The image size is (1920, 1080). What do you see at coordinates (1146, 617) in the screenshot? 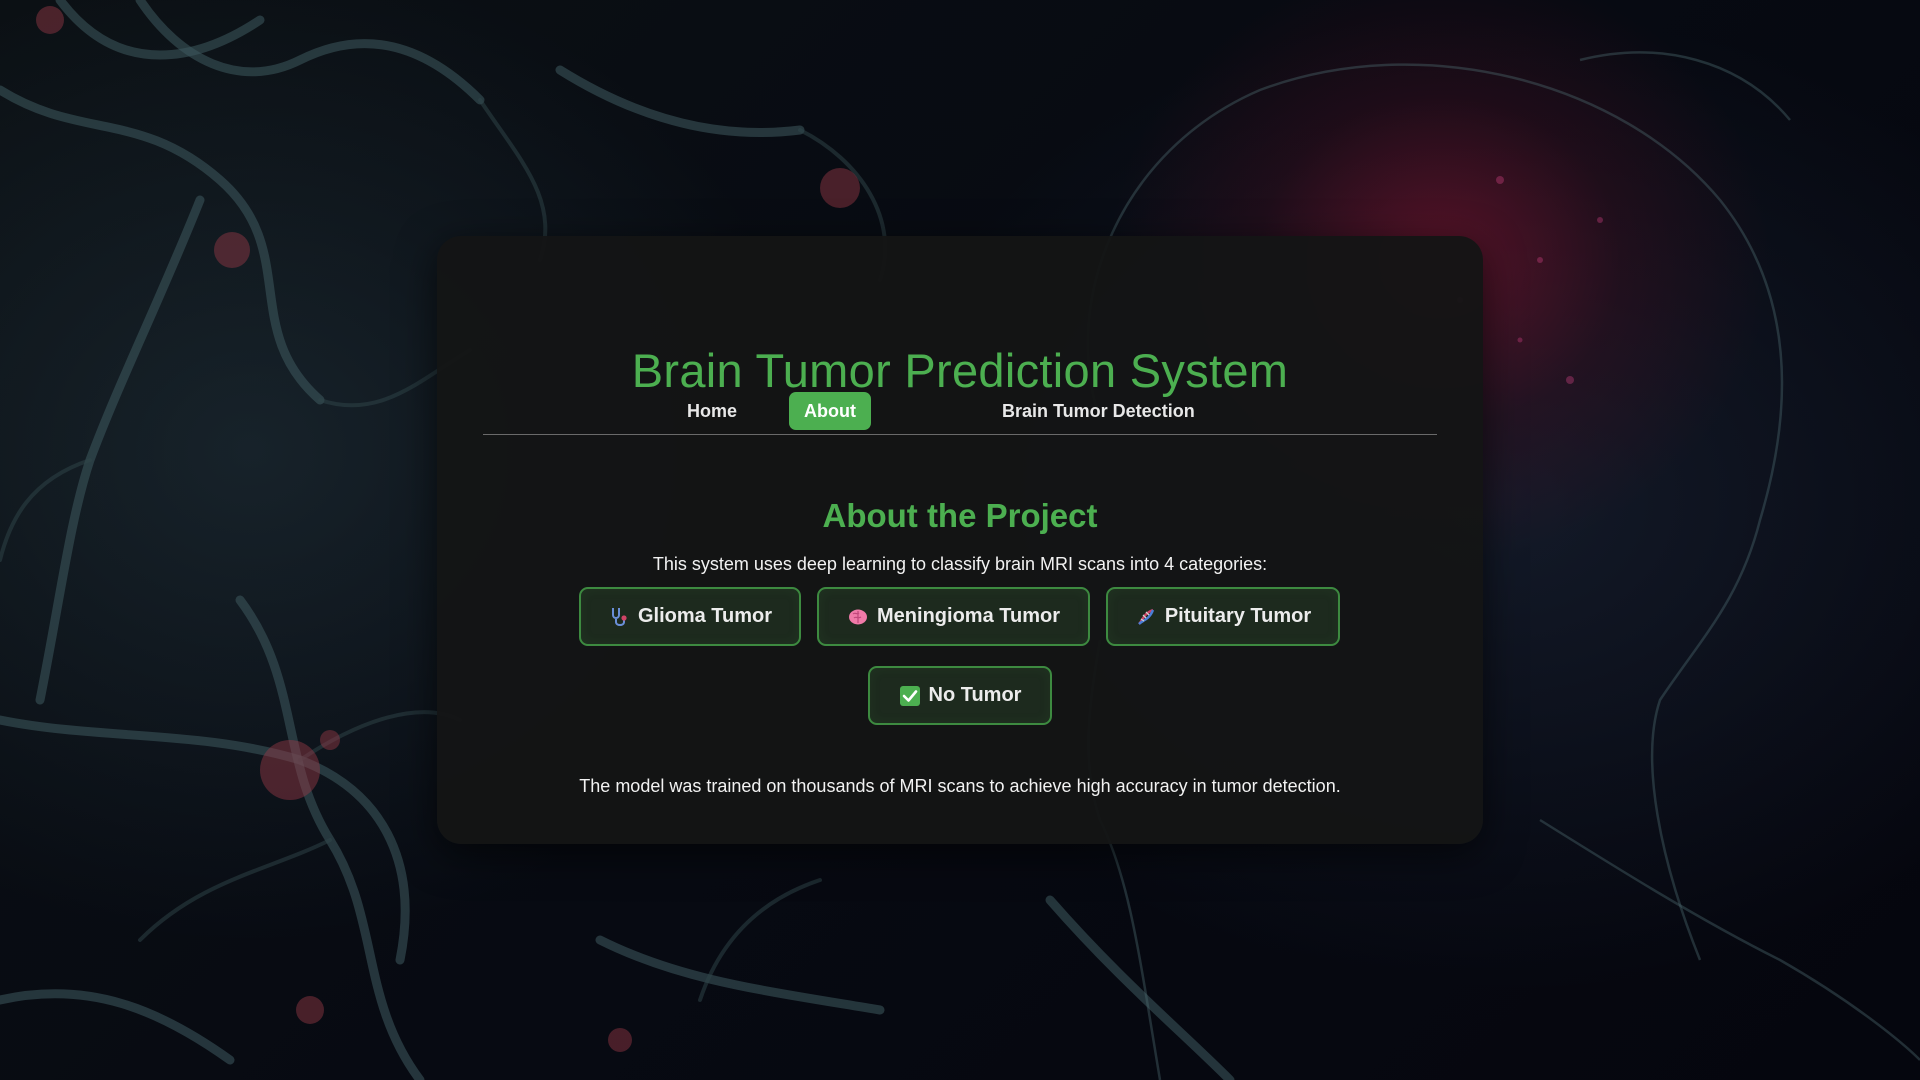
I see `dna-icon` at bounding box center [1146, 617].